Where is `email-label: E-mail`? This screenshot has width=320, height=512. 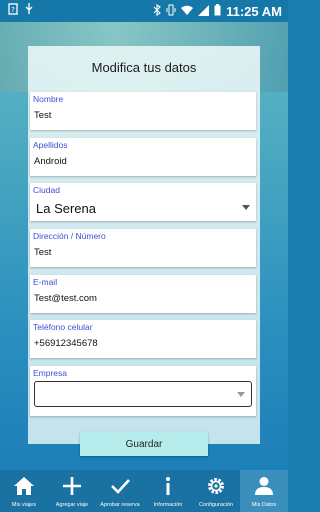 email-label: E-mail is located at coordinates (45, 282).